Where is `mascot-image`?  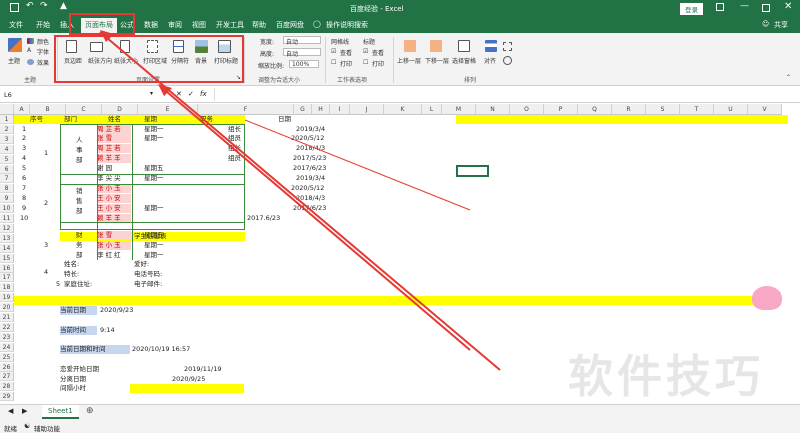 mascot-image is located at coordinates (767, 298).